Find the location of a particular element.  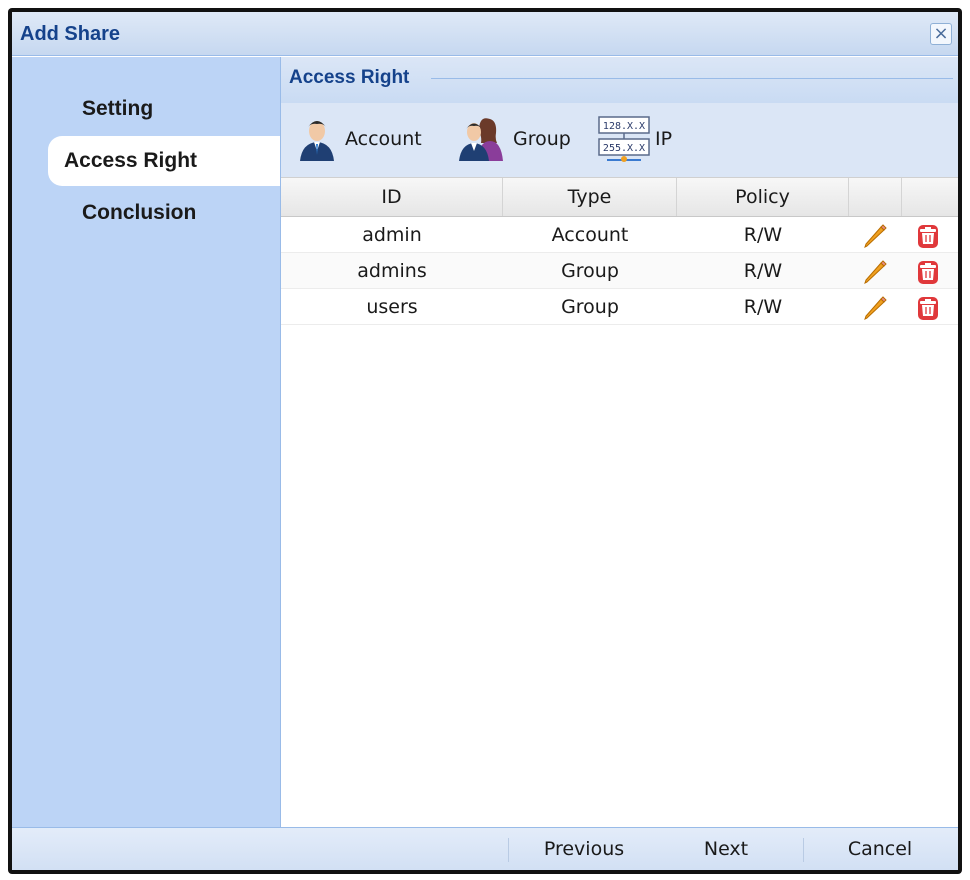

add-group-button: Group is located at coordinates (514, 139).